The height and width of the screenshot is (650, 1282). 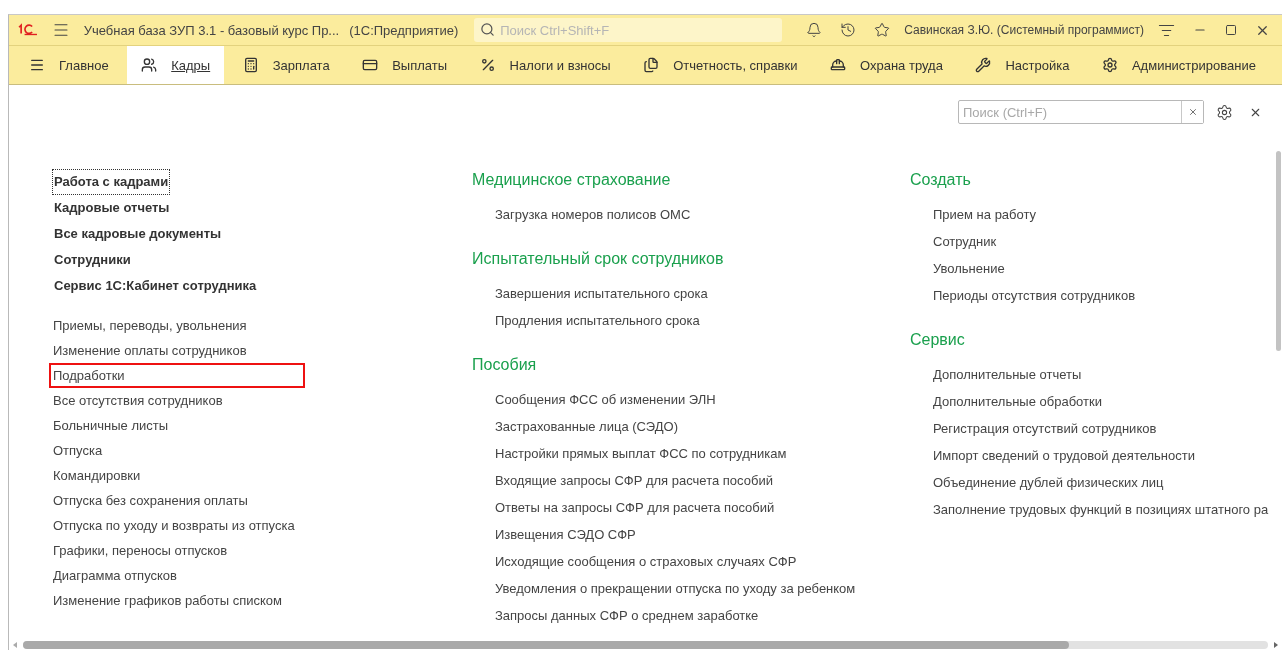 What do you see at coordinates (176, 65) in the screenshot?
I see `section-tab: Кадры` at bounding box center [176, 65].